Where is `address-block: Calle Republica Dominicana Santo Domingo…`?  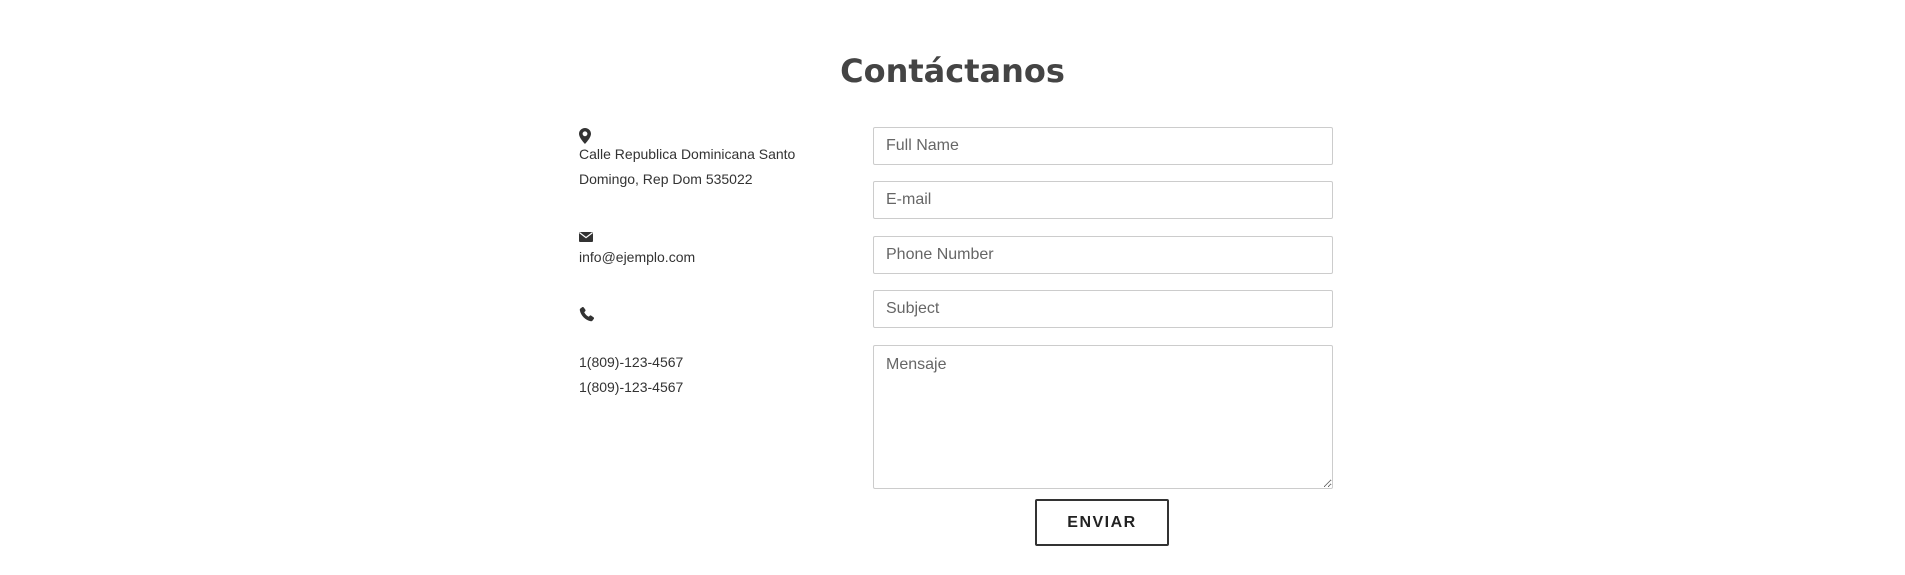 address-block: Calle Republica Dominicana Santo Domingo… is located at coordinates (687, 160).